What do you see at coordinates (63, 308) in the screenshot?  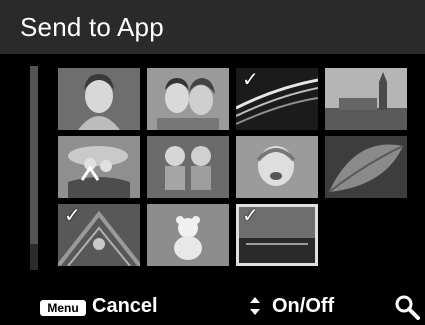 I see `menu-button-badge: Menu` at bounding box center [63, 308].